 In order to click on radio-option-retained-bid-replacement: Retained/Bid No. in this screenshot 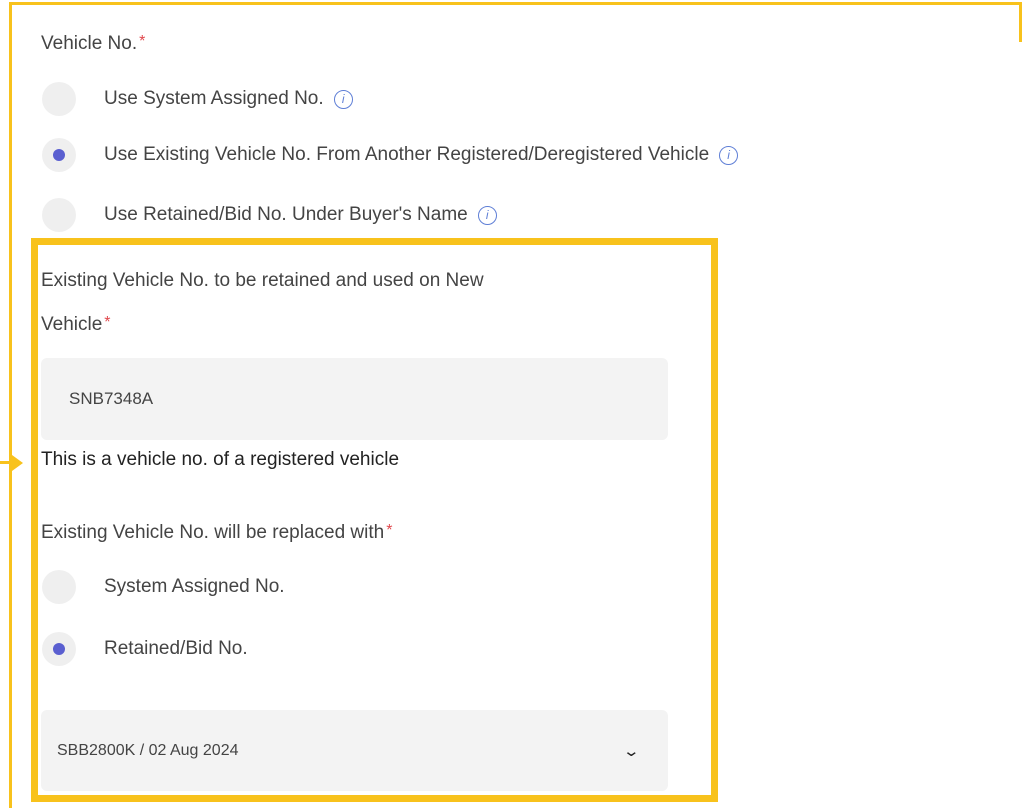, I will do `click(145, 649)`.